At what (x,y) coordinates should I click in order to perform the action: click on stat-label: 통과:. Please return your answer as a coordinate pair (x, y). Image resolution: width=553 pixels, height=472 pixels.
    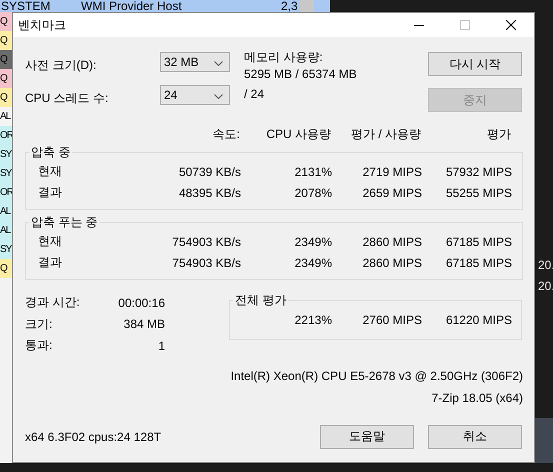
    Looking at the image, I should click on (38, 345).